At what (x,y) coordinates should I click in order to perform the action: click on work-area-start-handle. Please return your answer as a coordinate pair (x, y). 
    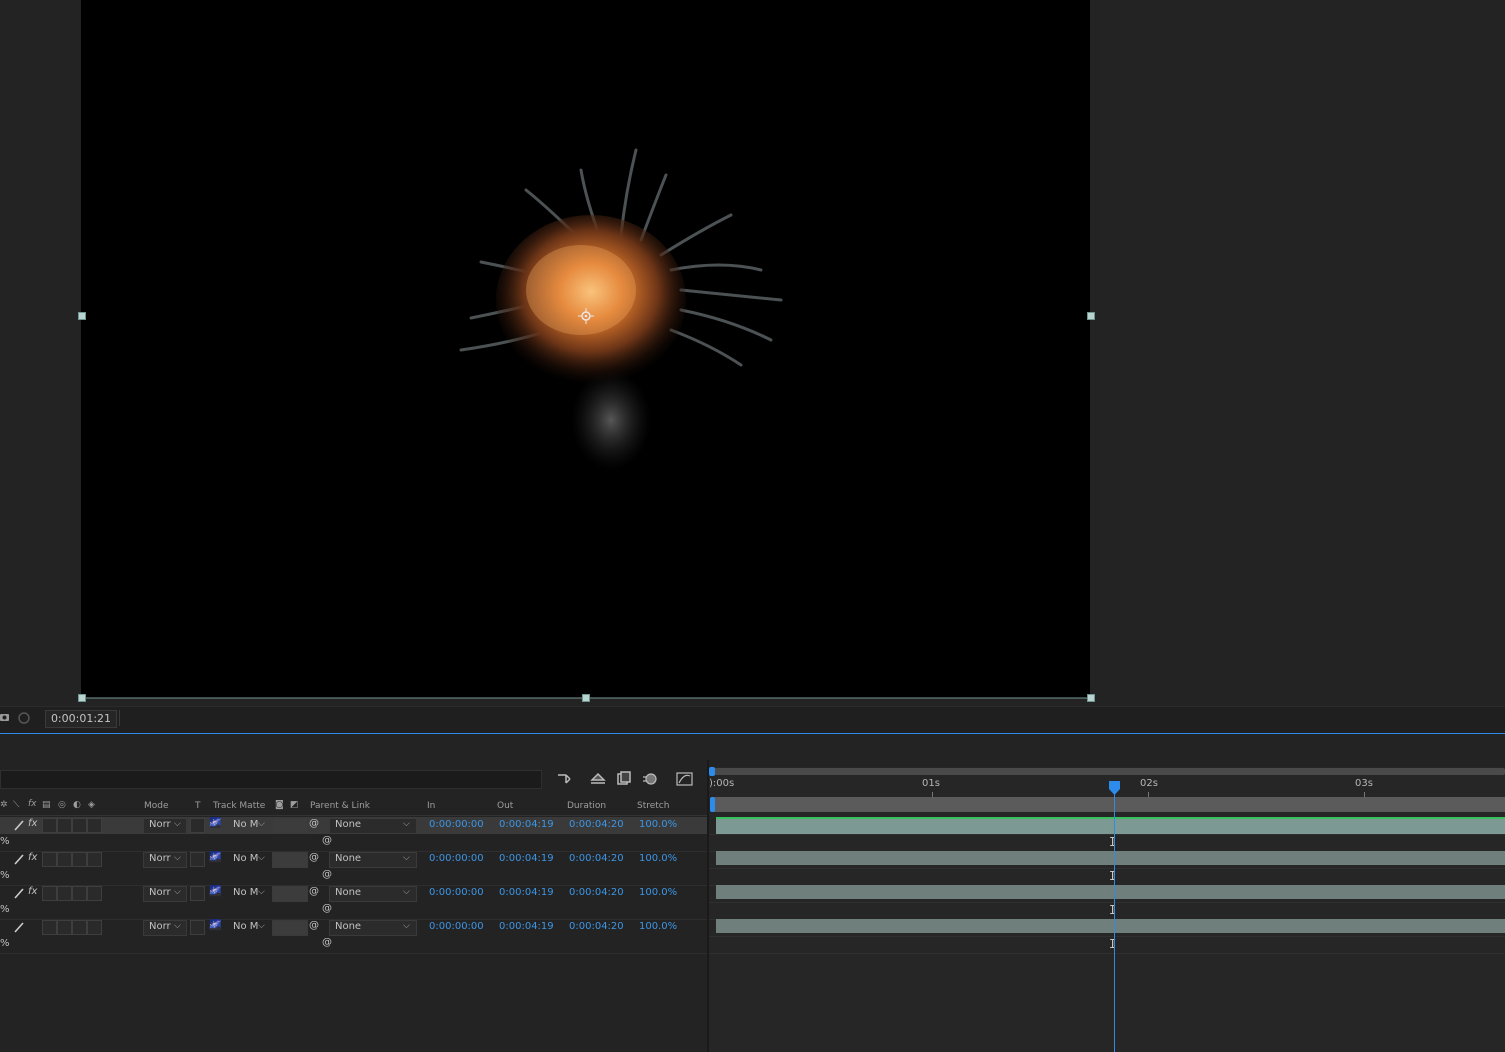
    Looking at the image, I should click on (712, 804).